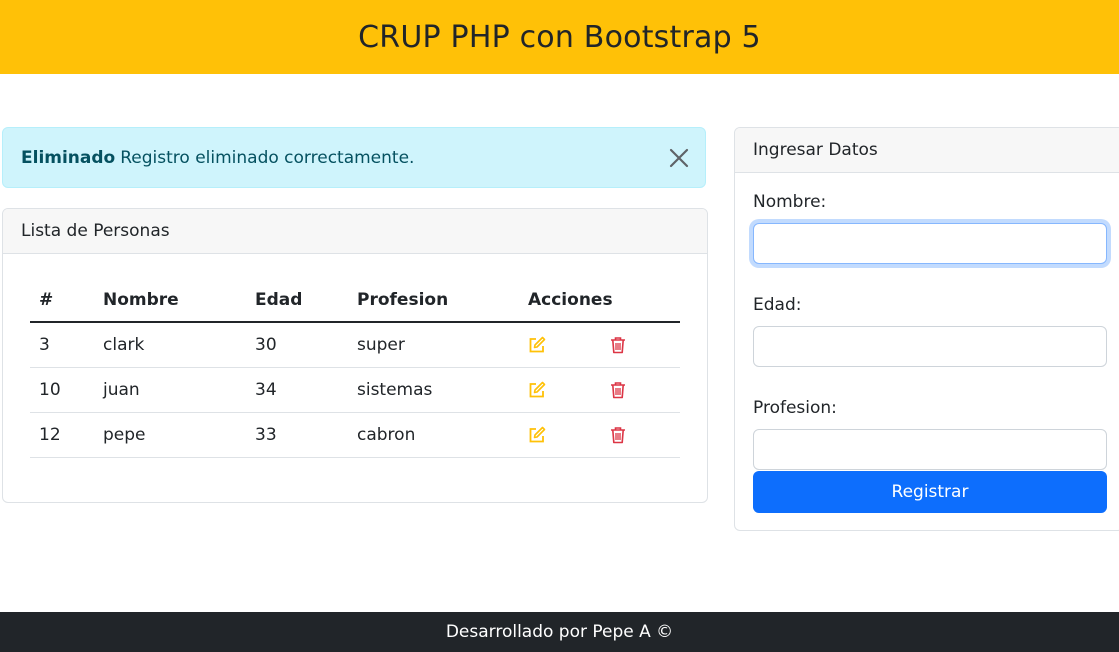 The image size is (1119, 652). What do you see at coordinates (433, 390) in the screenshot?
I see `cell-profesion: sistemas` at bounding box center [433, 390].